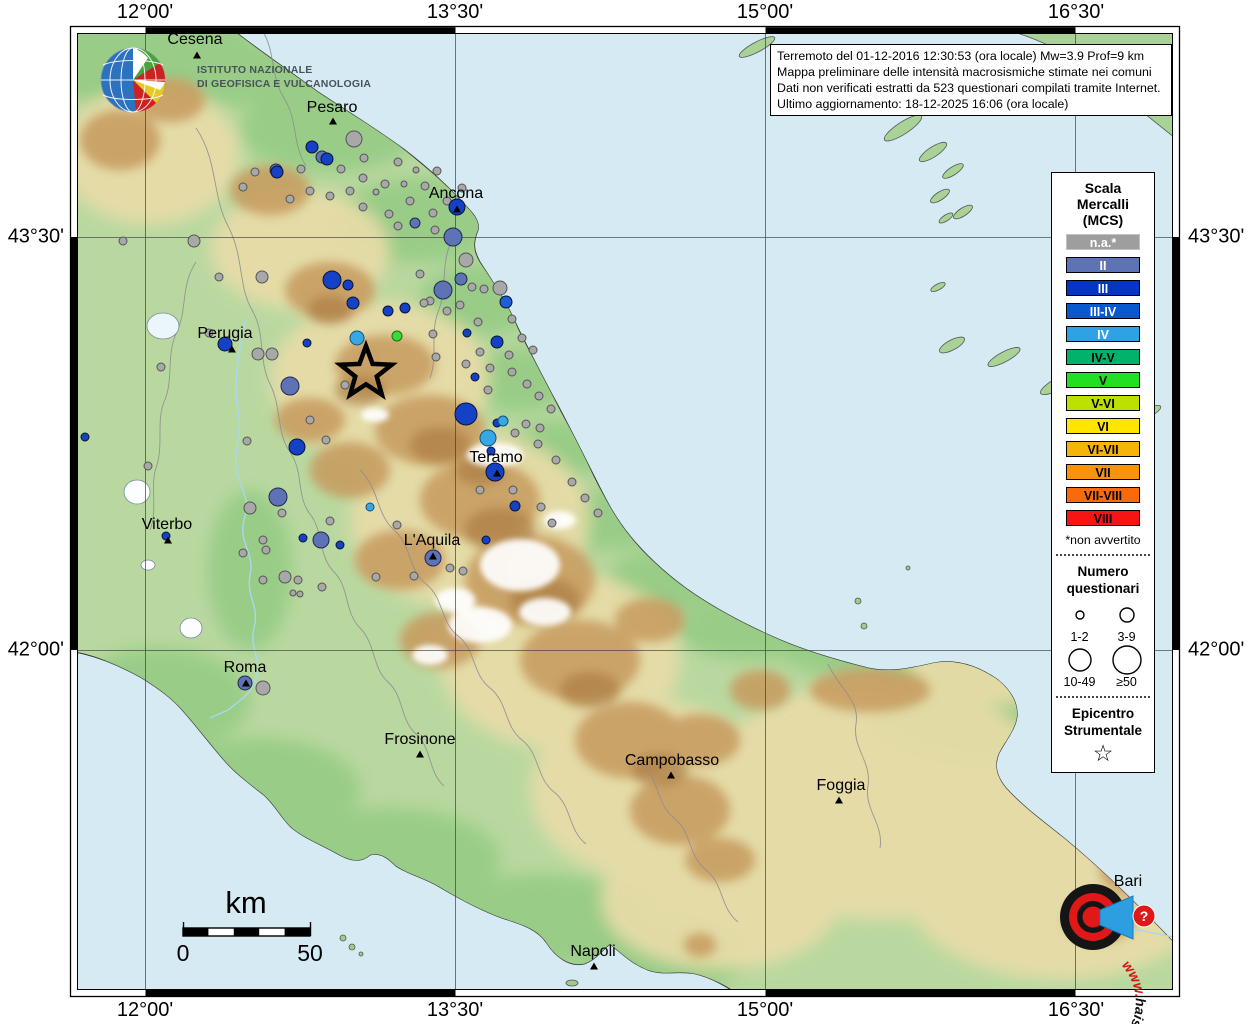 The width and height of the screenshot is (1255, 1024). Describe the element at coordinates (432, 540) in the screenshot. I see `city-label: L'Aquila` at that location.